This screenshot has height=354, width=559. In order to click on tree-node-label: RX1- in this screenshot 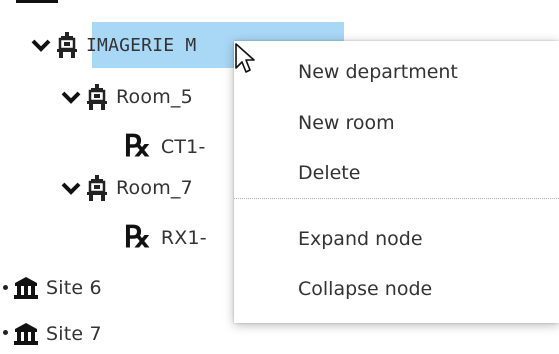, I will do `click(183, 238)`.